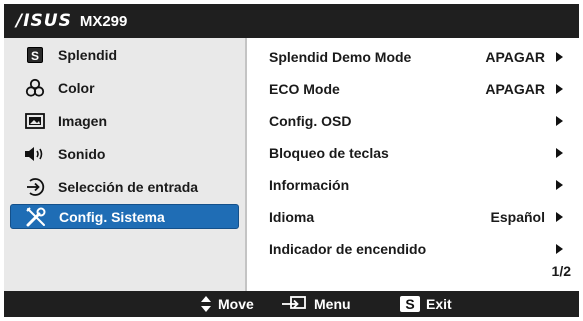 Image resolution: width=583 pixels, height=321 pixels. I want to click on sidebar-item-sonido: Sonido, so click(124, 153).